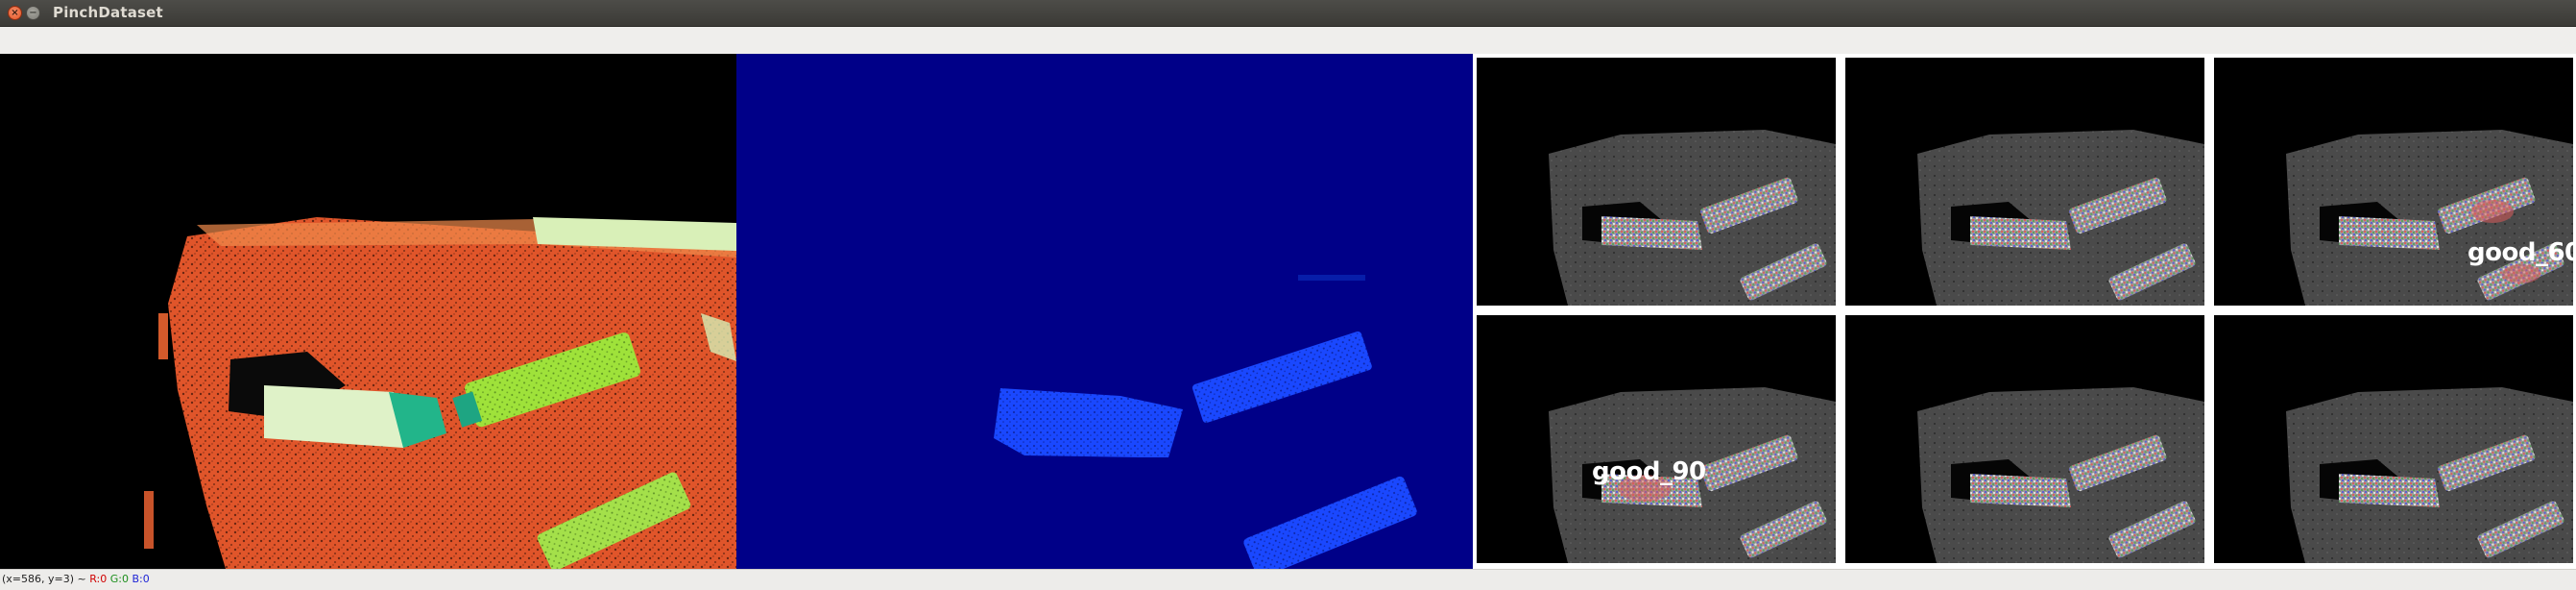  I want to click on window-minimize-button: −, so click(33, 13).